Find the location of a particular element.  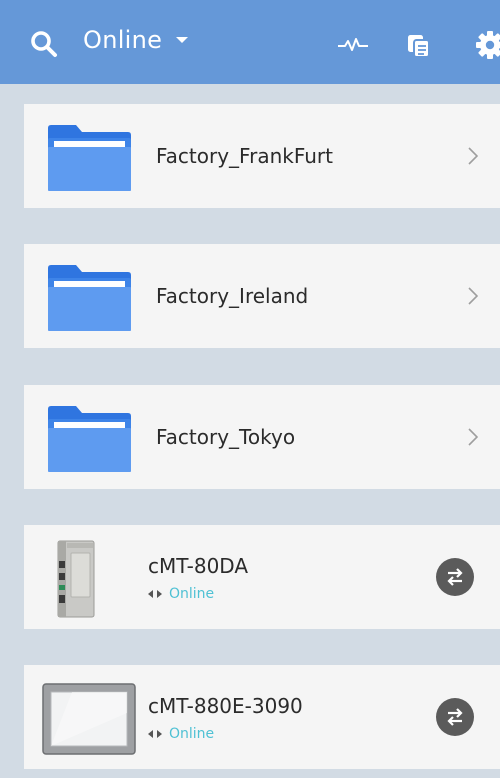

gear-icon is located at coordinates (488, 45).